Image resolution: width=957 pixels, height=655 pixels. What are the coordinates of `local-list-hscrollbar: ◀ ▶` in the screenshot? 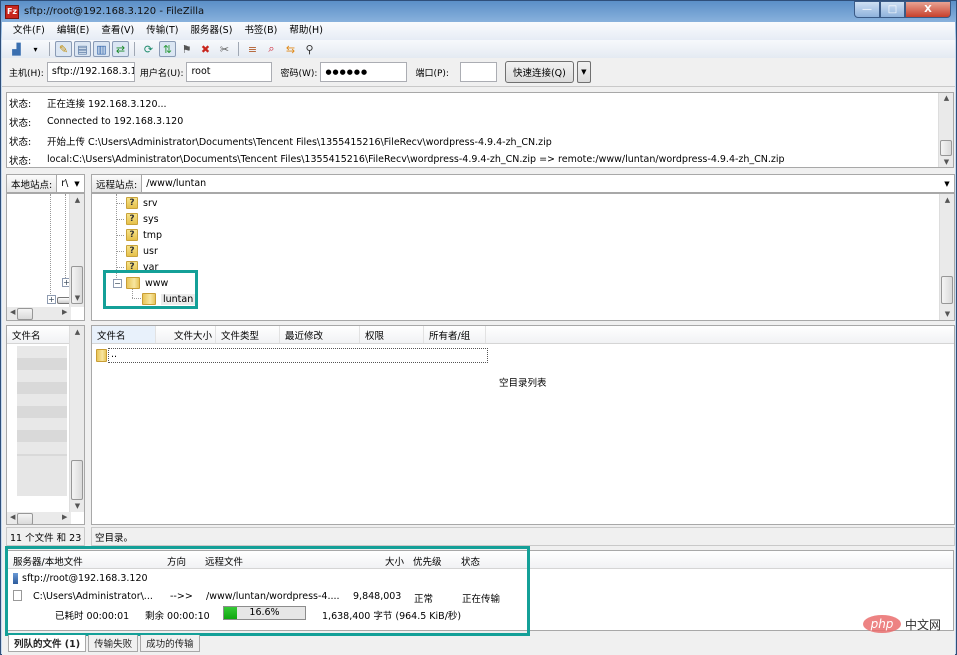 It's located at (39, 518).